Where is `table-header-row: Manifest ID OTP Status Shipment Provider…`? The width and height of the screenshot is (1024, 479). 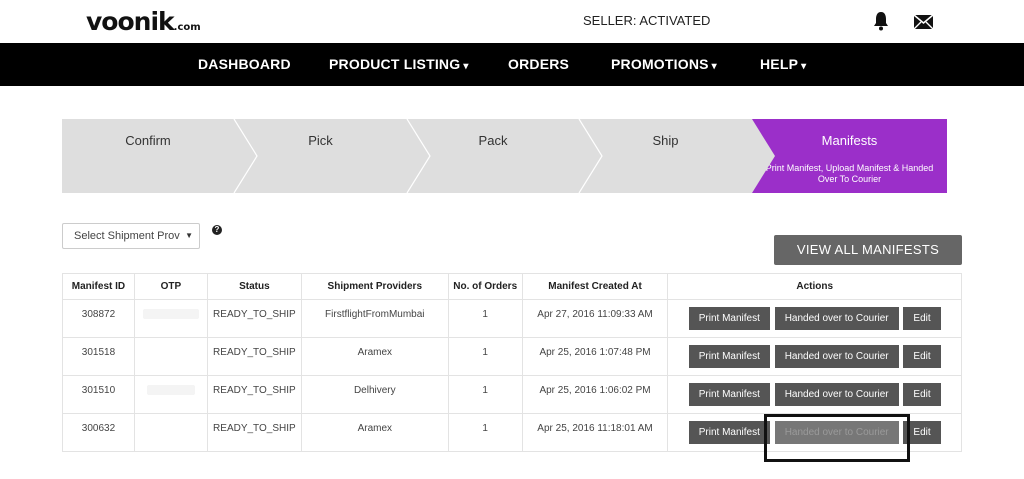
table-header-row: Manifest ID OTP Status Shipment Provider… is located at coordinates (512, 286).